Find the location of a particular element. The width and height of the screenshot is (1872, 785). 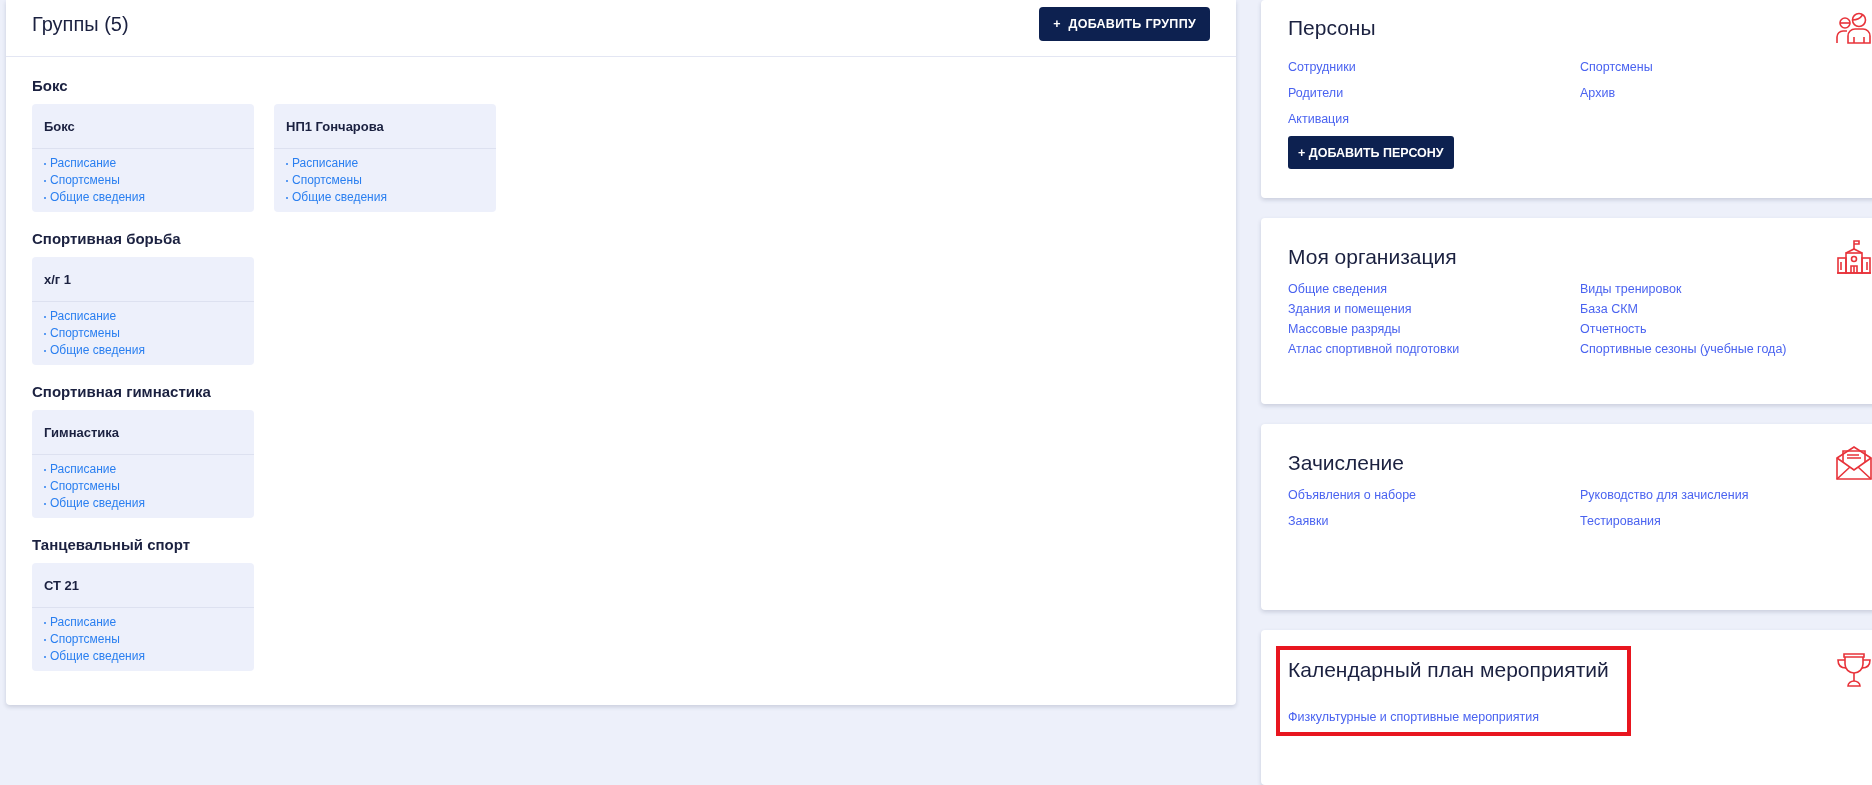

section-link: Виды тренировок is located at coordinates (1631, 288).